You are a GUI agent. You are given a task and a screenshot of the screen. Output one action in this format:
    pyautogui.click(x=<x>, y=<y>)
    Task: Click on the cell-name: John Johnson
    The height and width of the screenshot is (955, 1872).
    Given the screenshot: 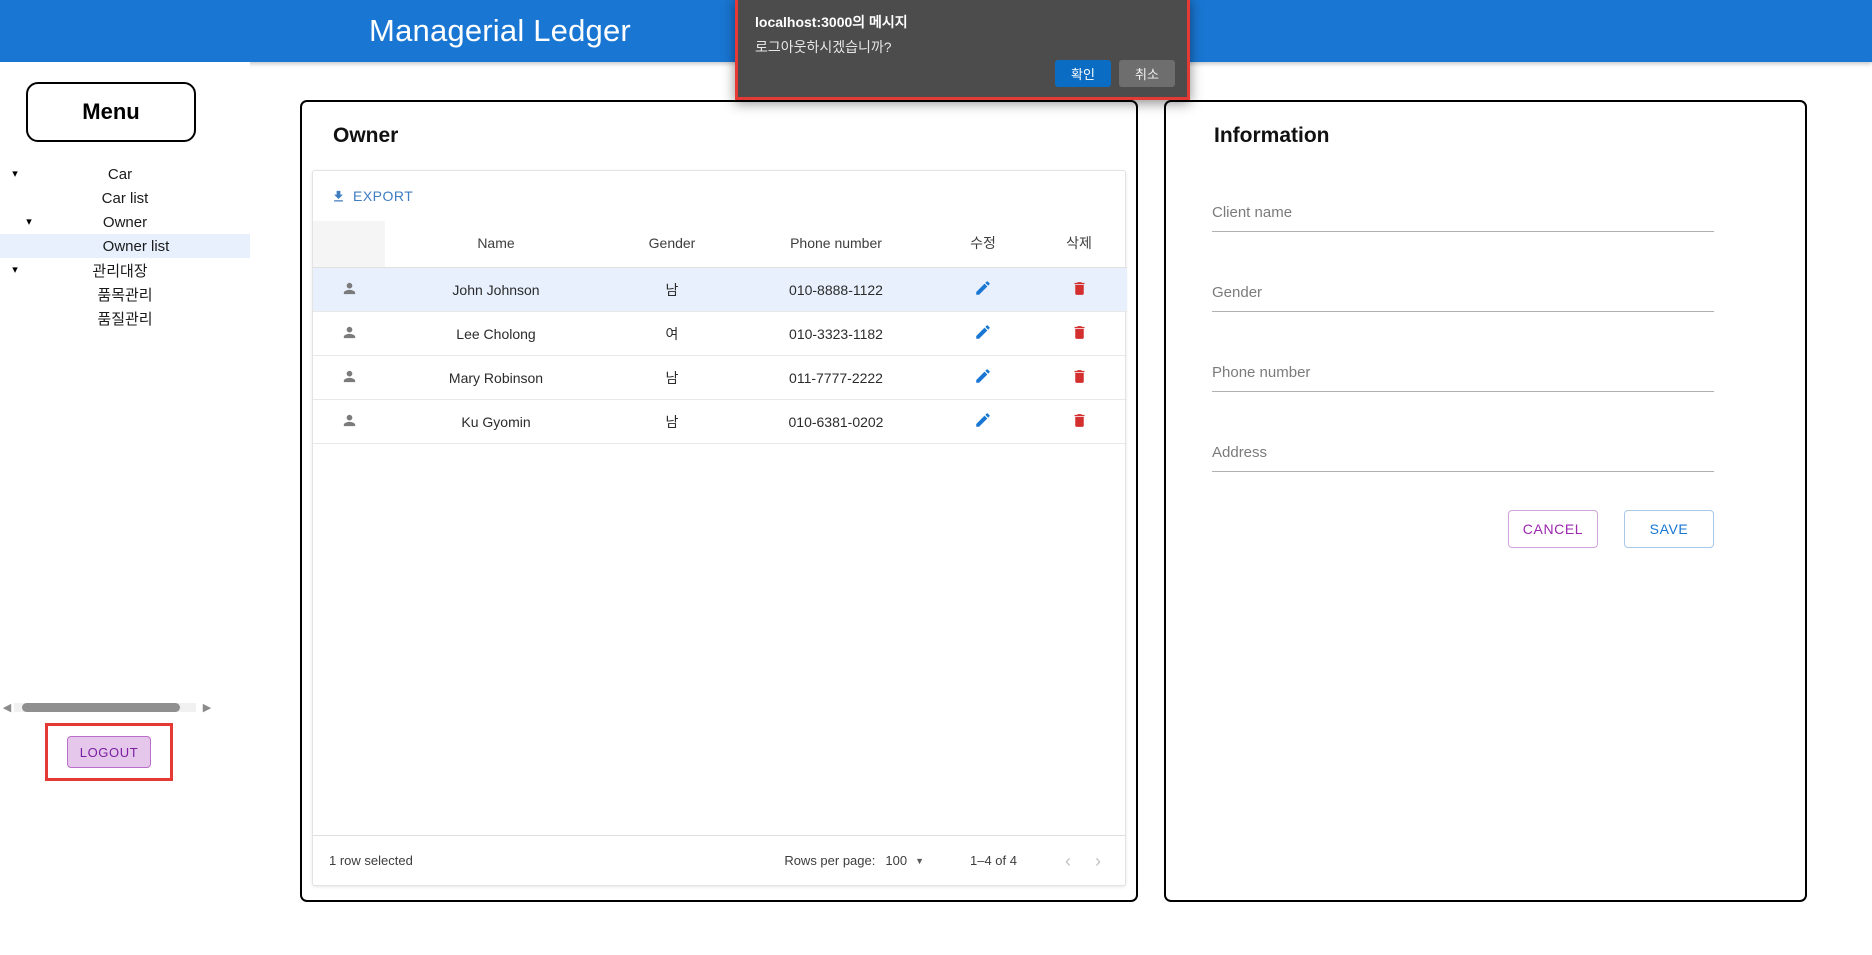 What is the action you would take?
    pyautogui.click(x=496, y=289)
    